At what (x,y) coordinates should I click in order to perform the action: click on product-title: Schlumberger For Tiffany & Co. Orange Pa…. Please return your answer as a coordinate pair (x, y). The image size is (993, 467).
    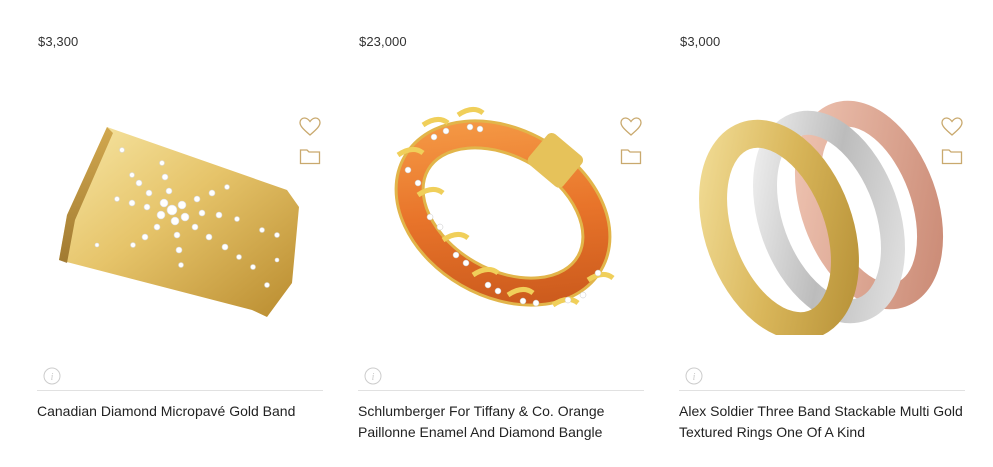
    Looking at the image, I should click on (501, 422).